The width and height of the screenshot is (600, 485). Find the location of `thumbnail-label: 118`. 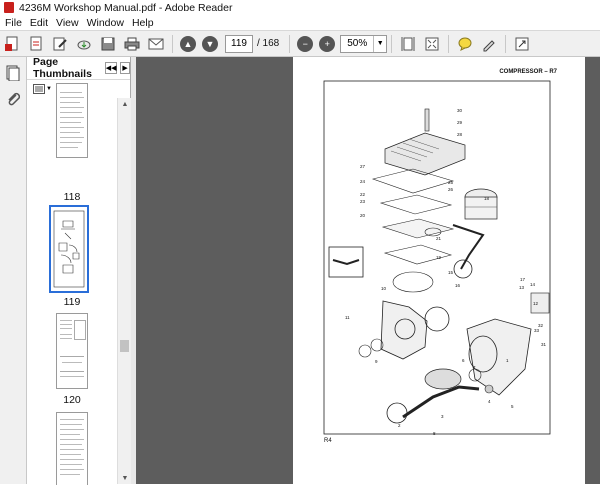

thumbnail-label: 118 is located at coordinates (72, 197).